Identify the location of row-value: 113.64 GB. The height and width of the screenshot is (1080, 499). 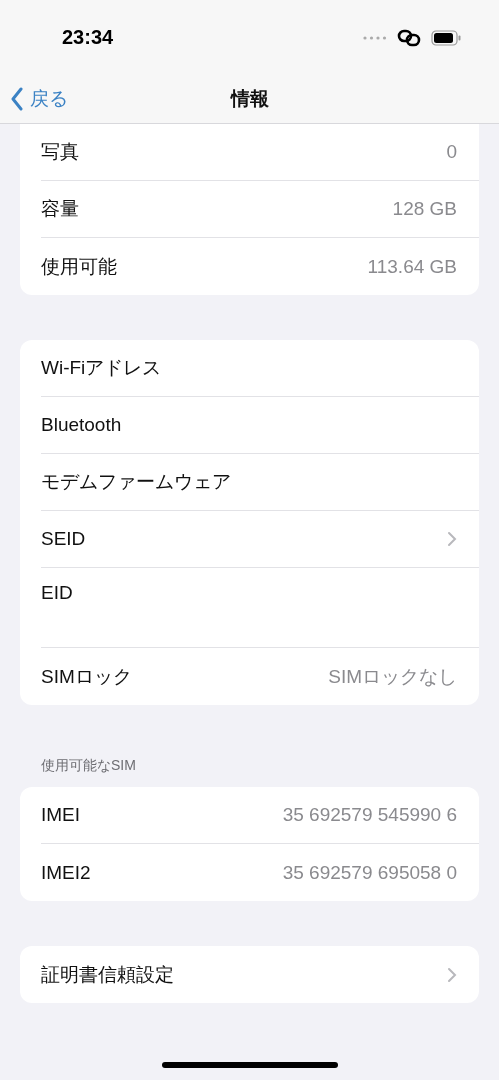
(412, 266).